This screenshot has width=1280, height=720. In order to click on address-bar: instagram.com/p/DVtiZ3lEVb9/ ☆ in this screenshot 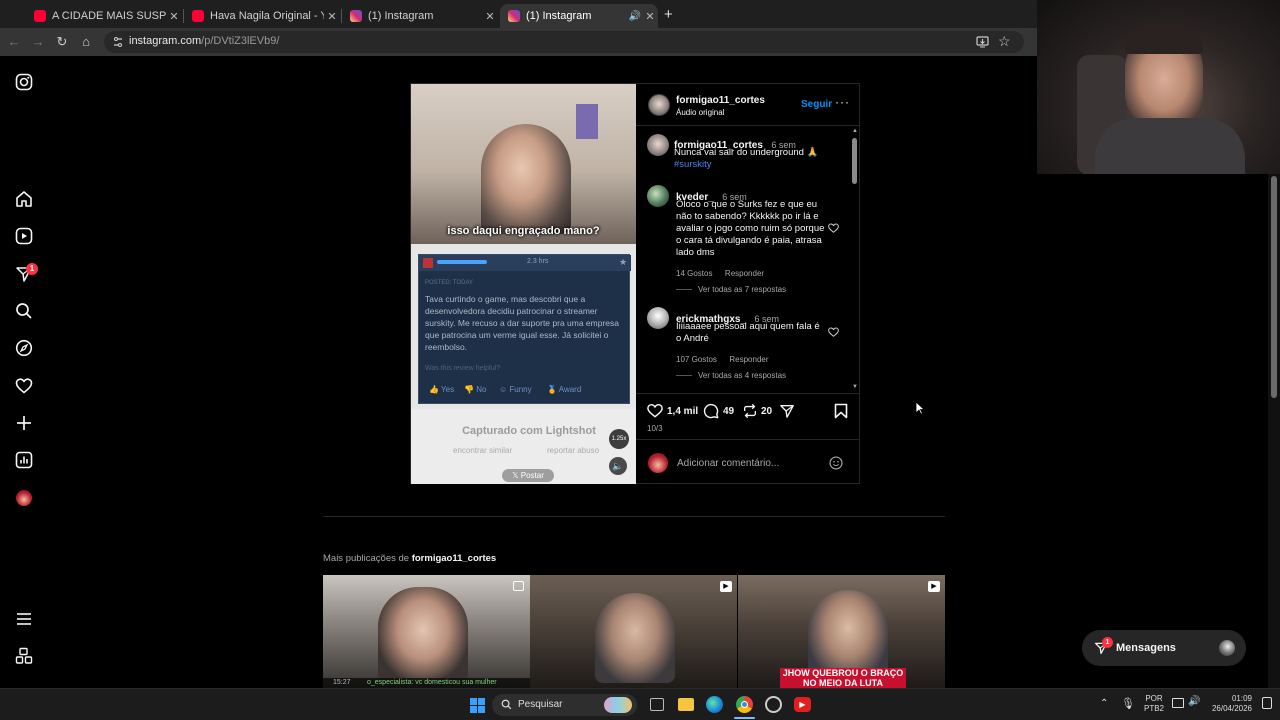, I will do `click(564, 42)`.